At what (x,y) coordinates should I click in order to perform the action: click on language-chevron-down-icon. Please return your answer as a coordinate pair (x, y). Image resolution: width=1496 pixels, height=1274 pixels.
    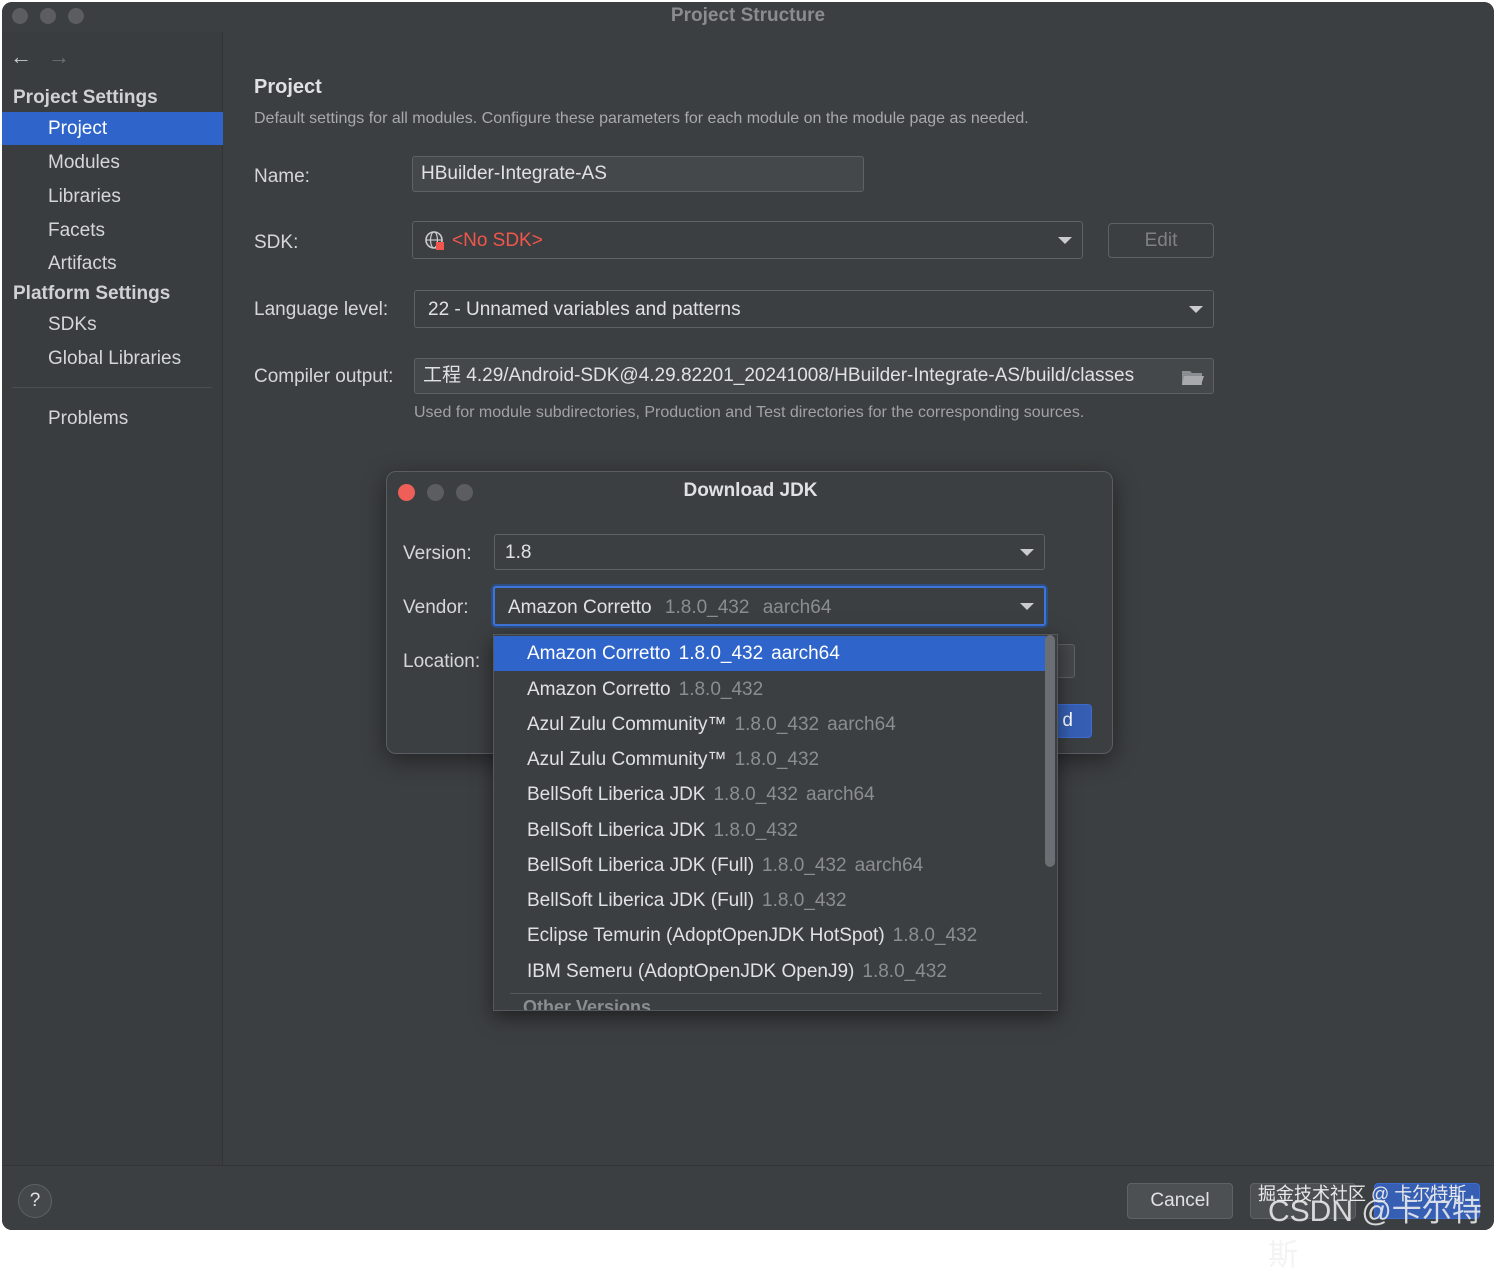
    Looking at the image, I should click on (1196, 309).